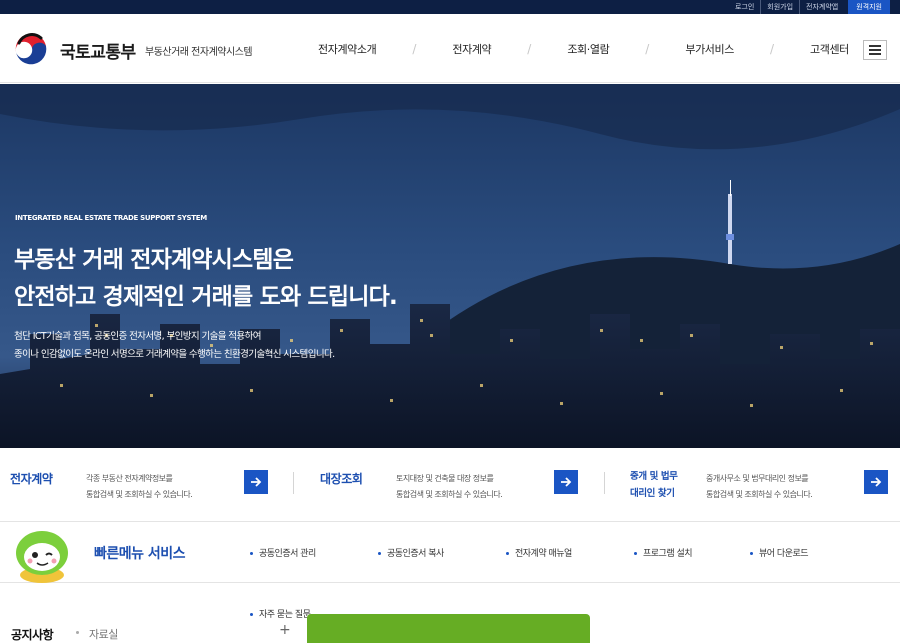 Image resolution: width=900 pixels, height=643 pixels. Describe the element at coordinates (654, 476) in the screenshot. I see `quick-box-title-line: 중개 및 법무` at that location.